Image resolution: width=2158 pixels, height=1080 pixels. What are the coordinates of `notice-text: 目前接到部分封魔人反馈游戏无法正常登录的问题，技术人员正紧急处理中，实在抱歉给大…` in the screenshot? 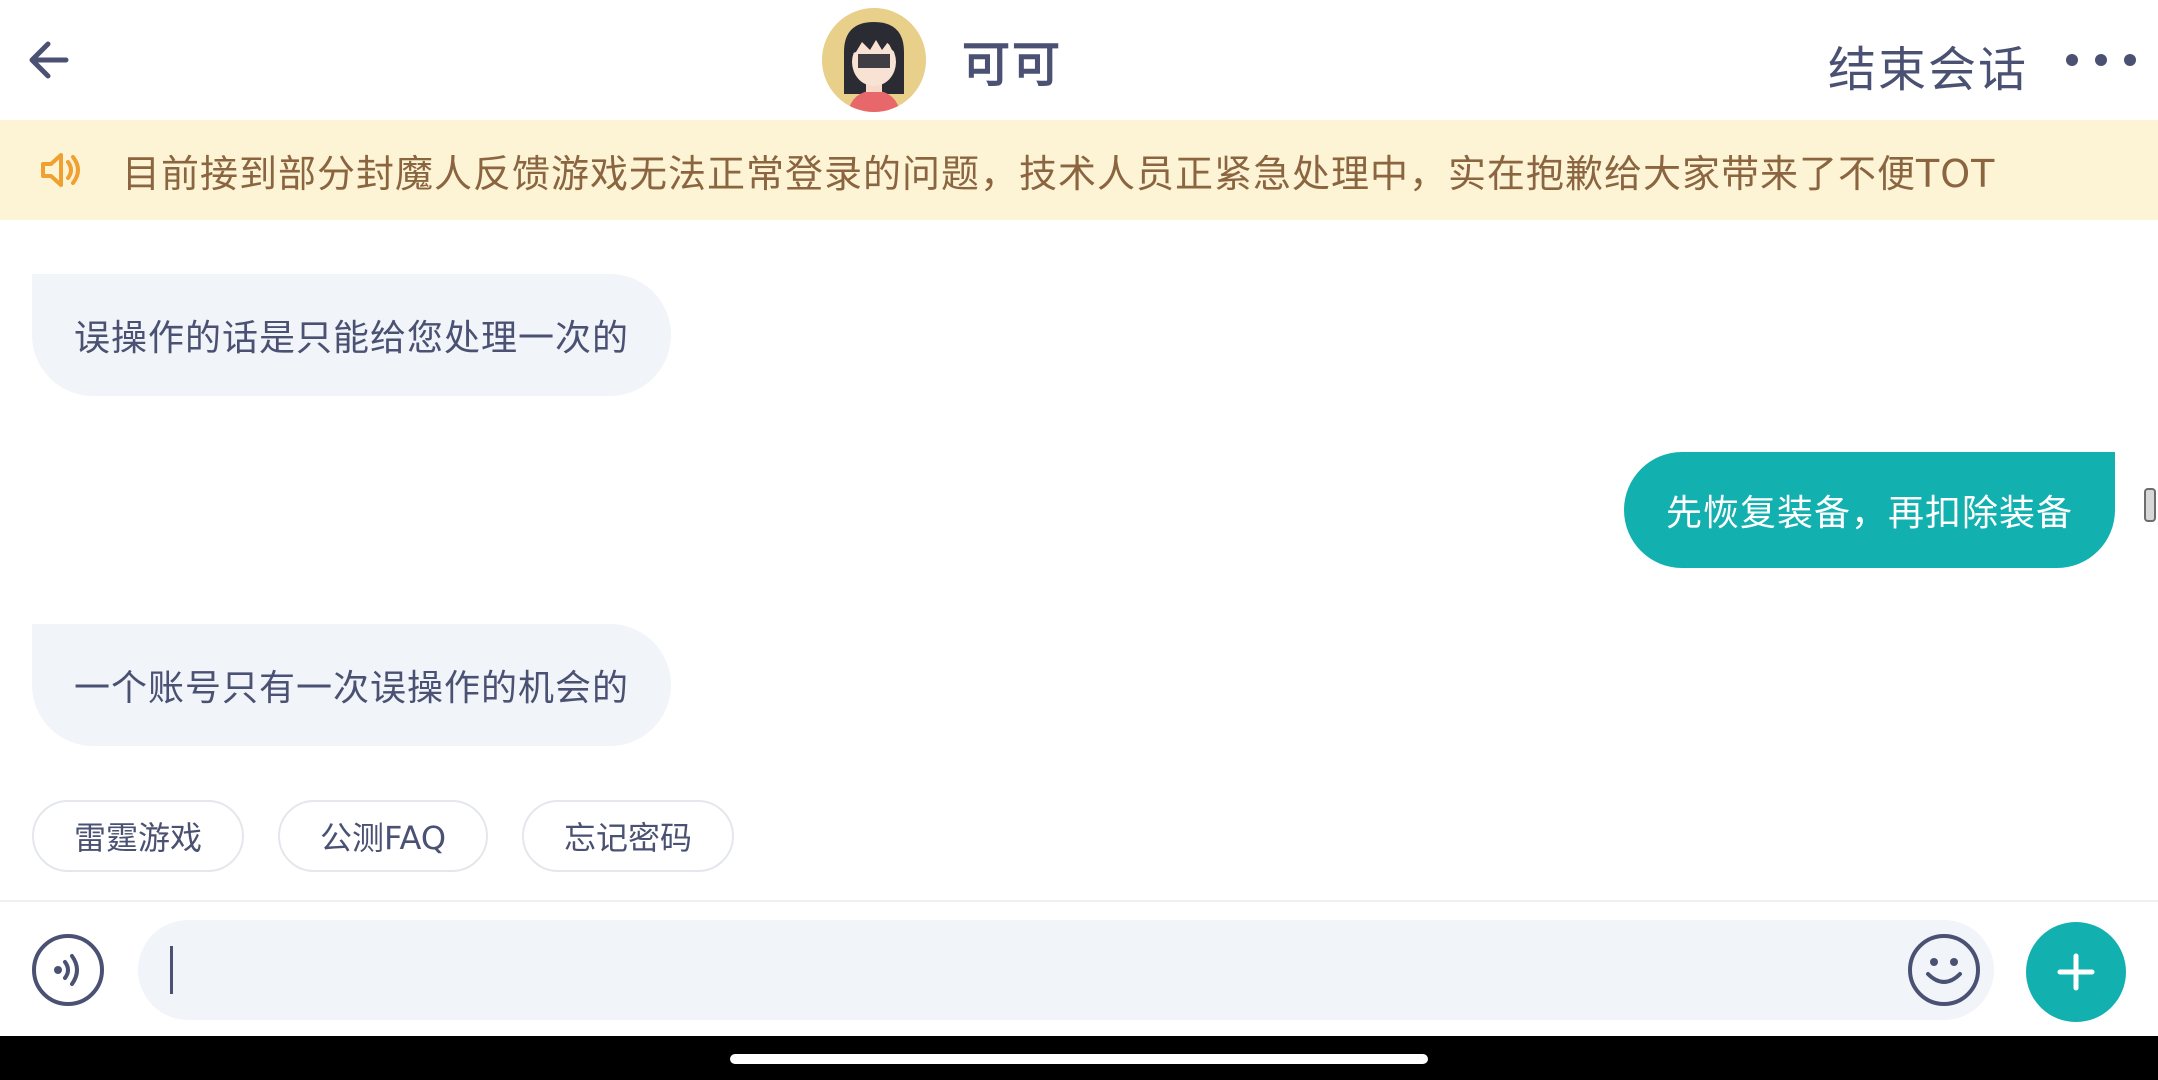 It's located at (1059, 173).